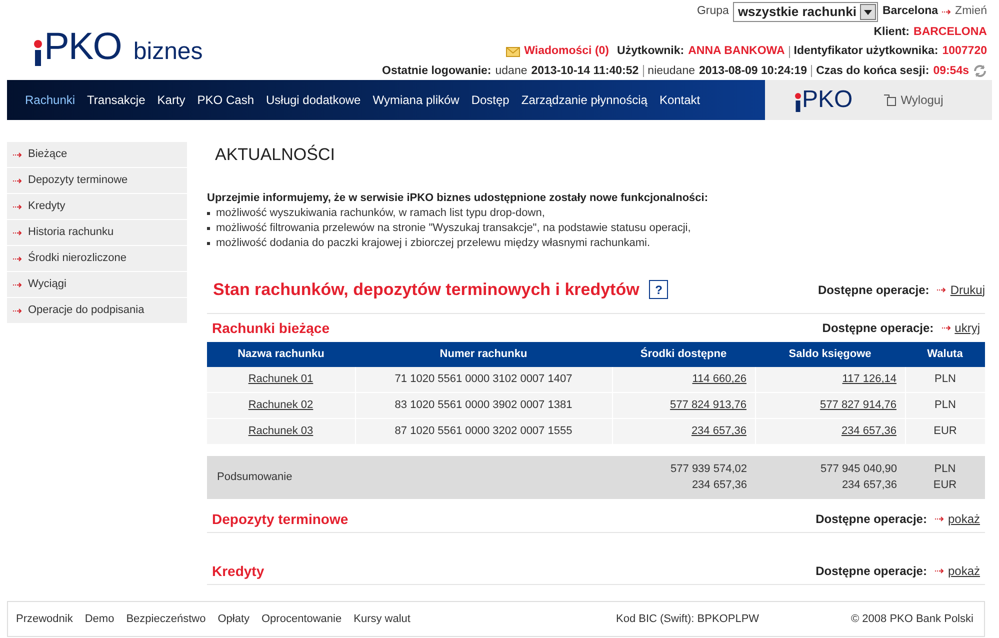  I want to click on nav-tab: Zarządzanie płynnością, so click(584, 100).